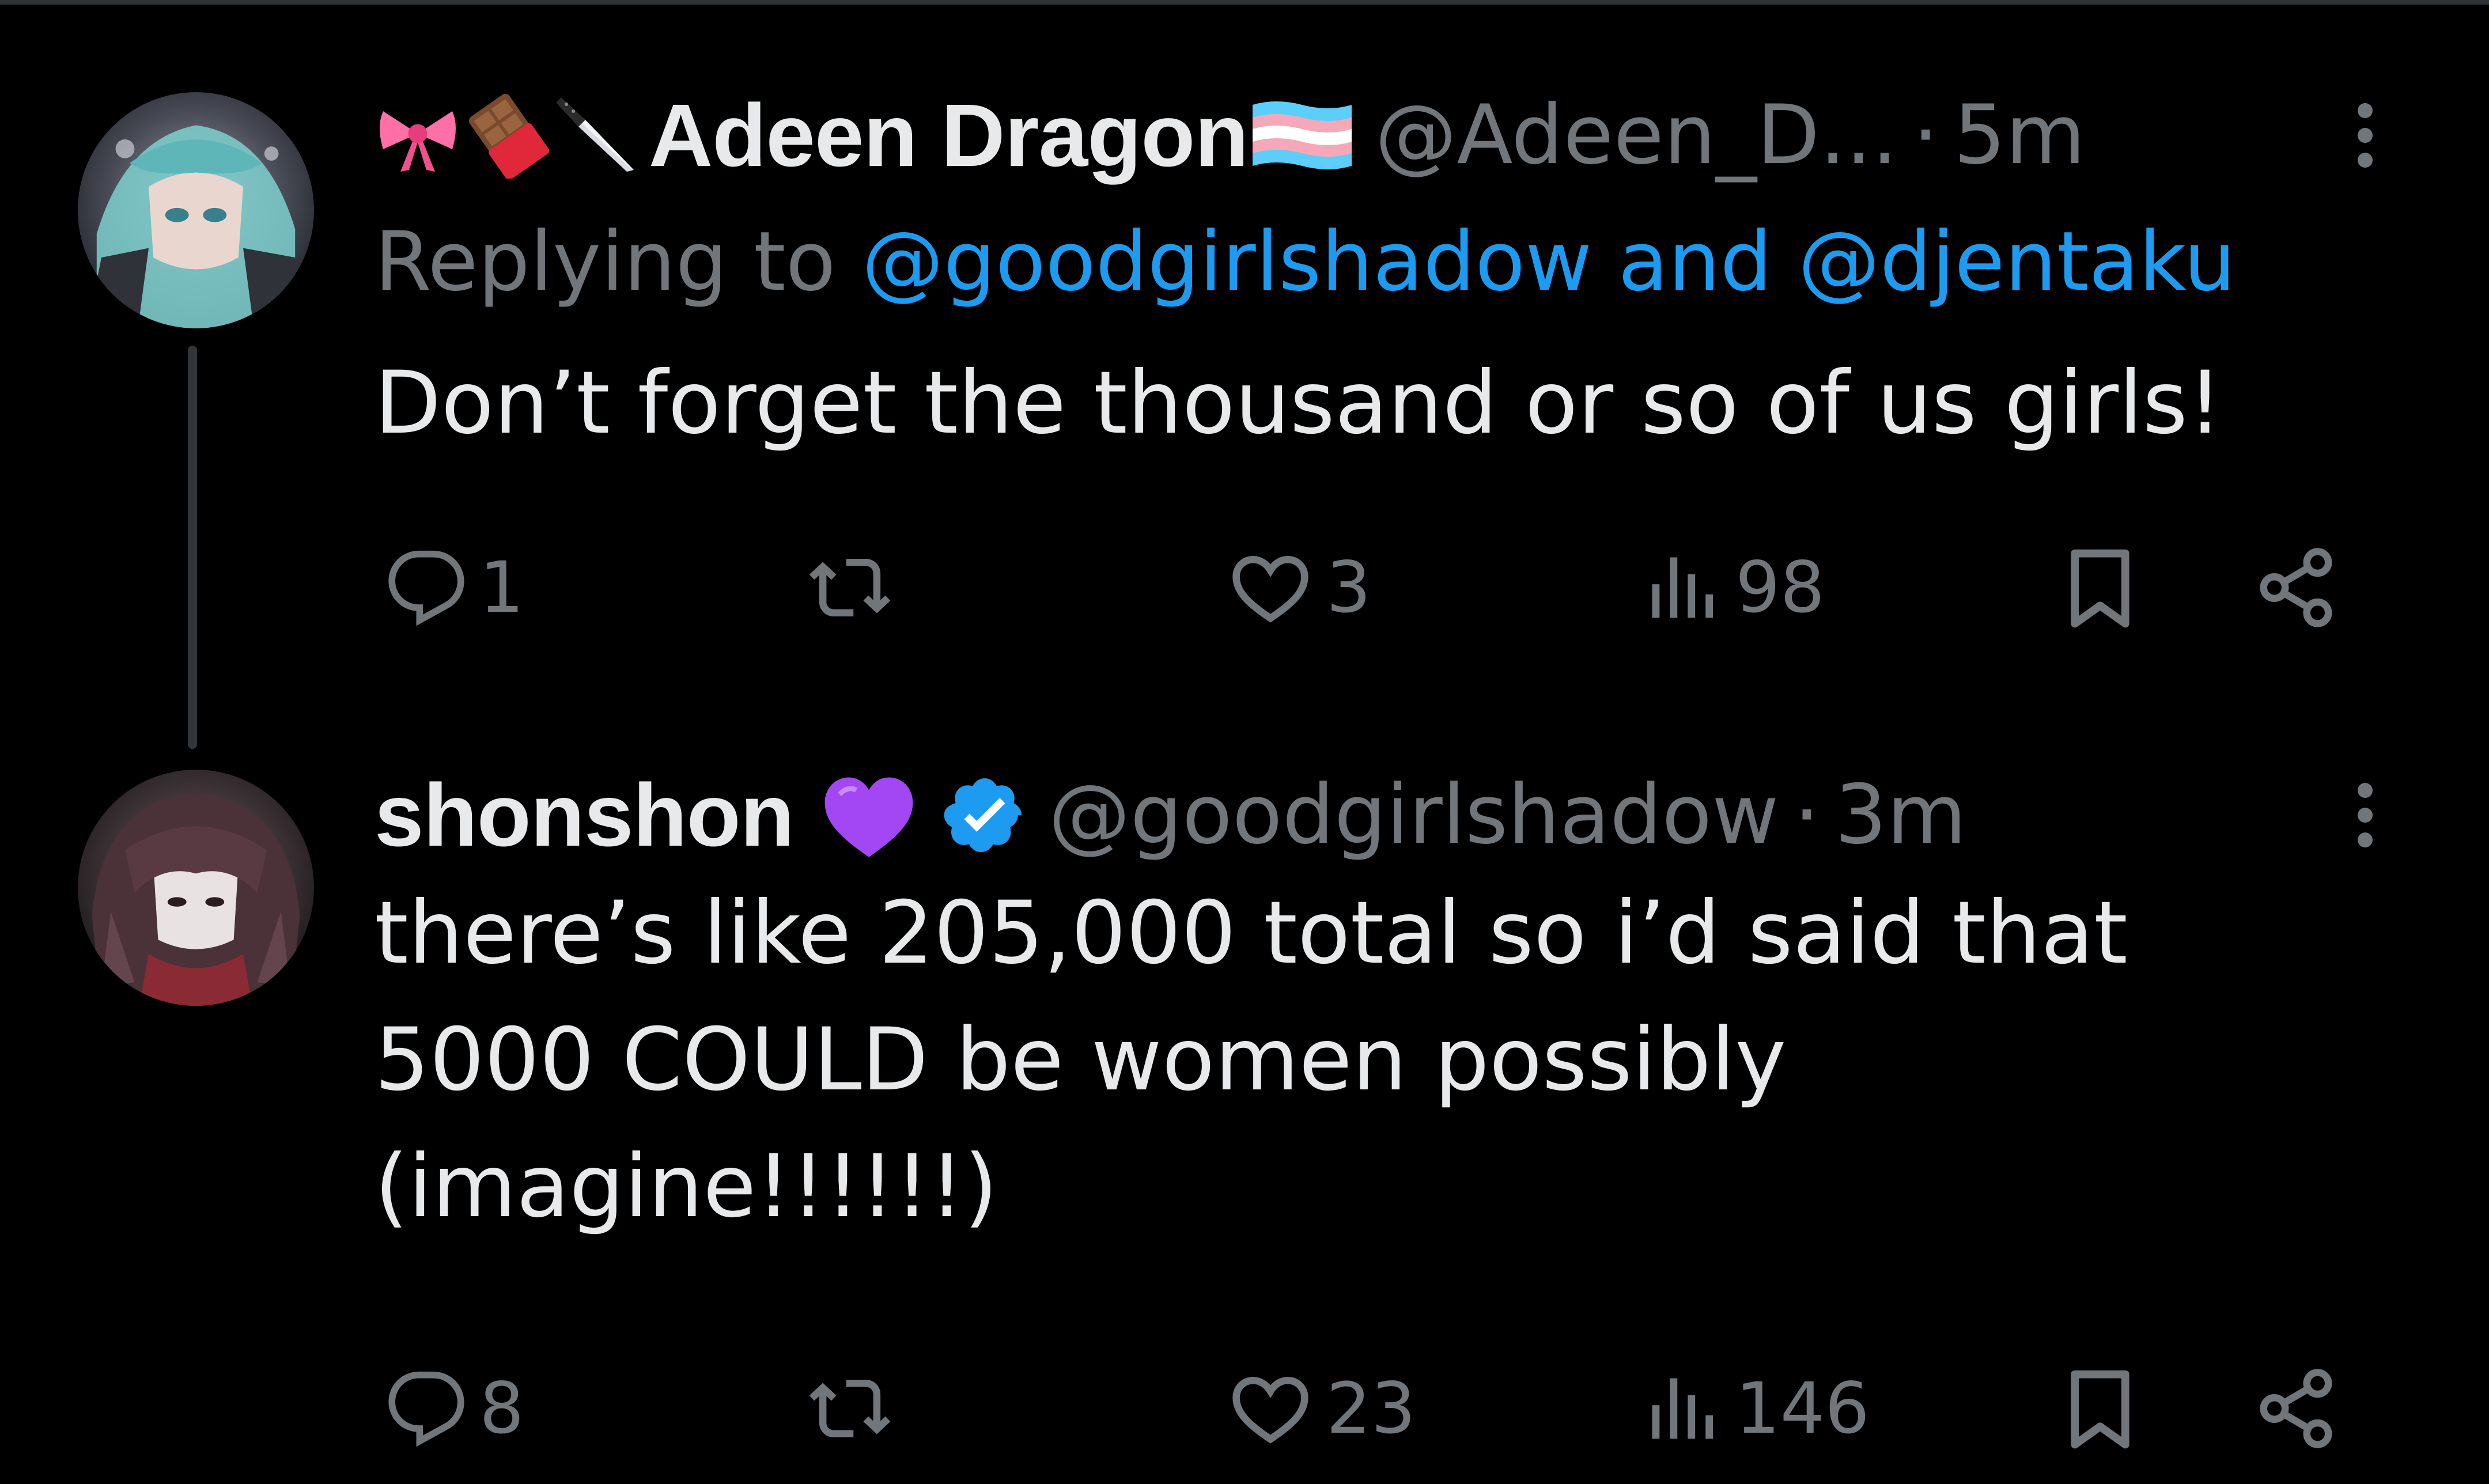  What do you see at coordinates (1371, 1408) in the screenshot?
I see `like-count: 23` at bounding box center [1371, 1408].